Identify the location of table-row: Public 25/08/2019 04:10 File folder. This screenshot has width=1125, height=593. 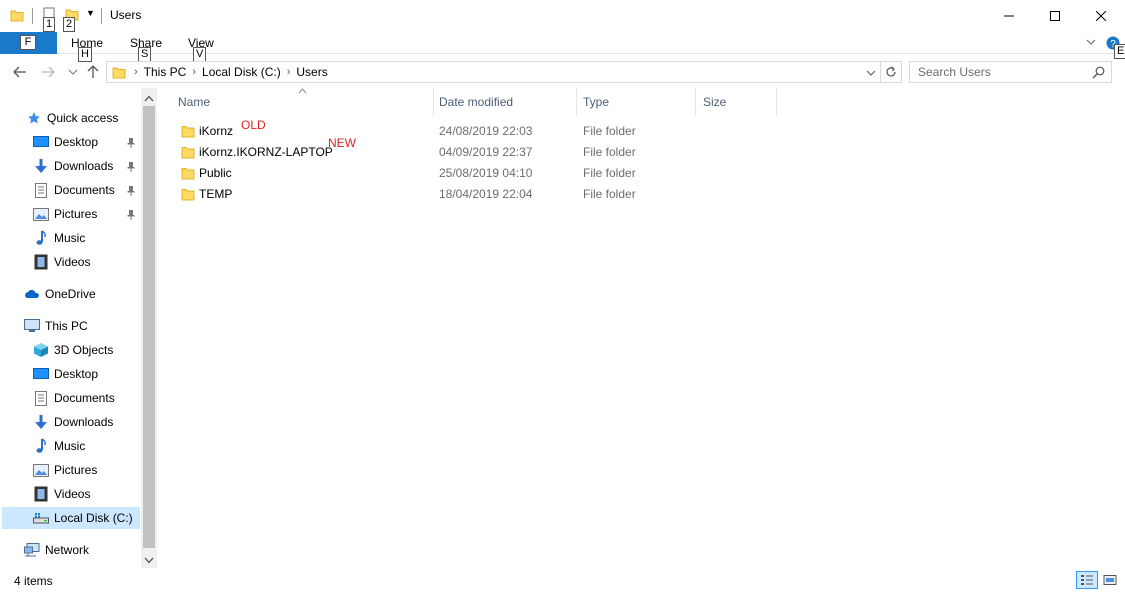
(475, 173).